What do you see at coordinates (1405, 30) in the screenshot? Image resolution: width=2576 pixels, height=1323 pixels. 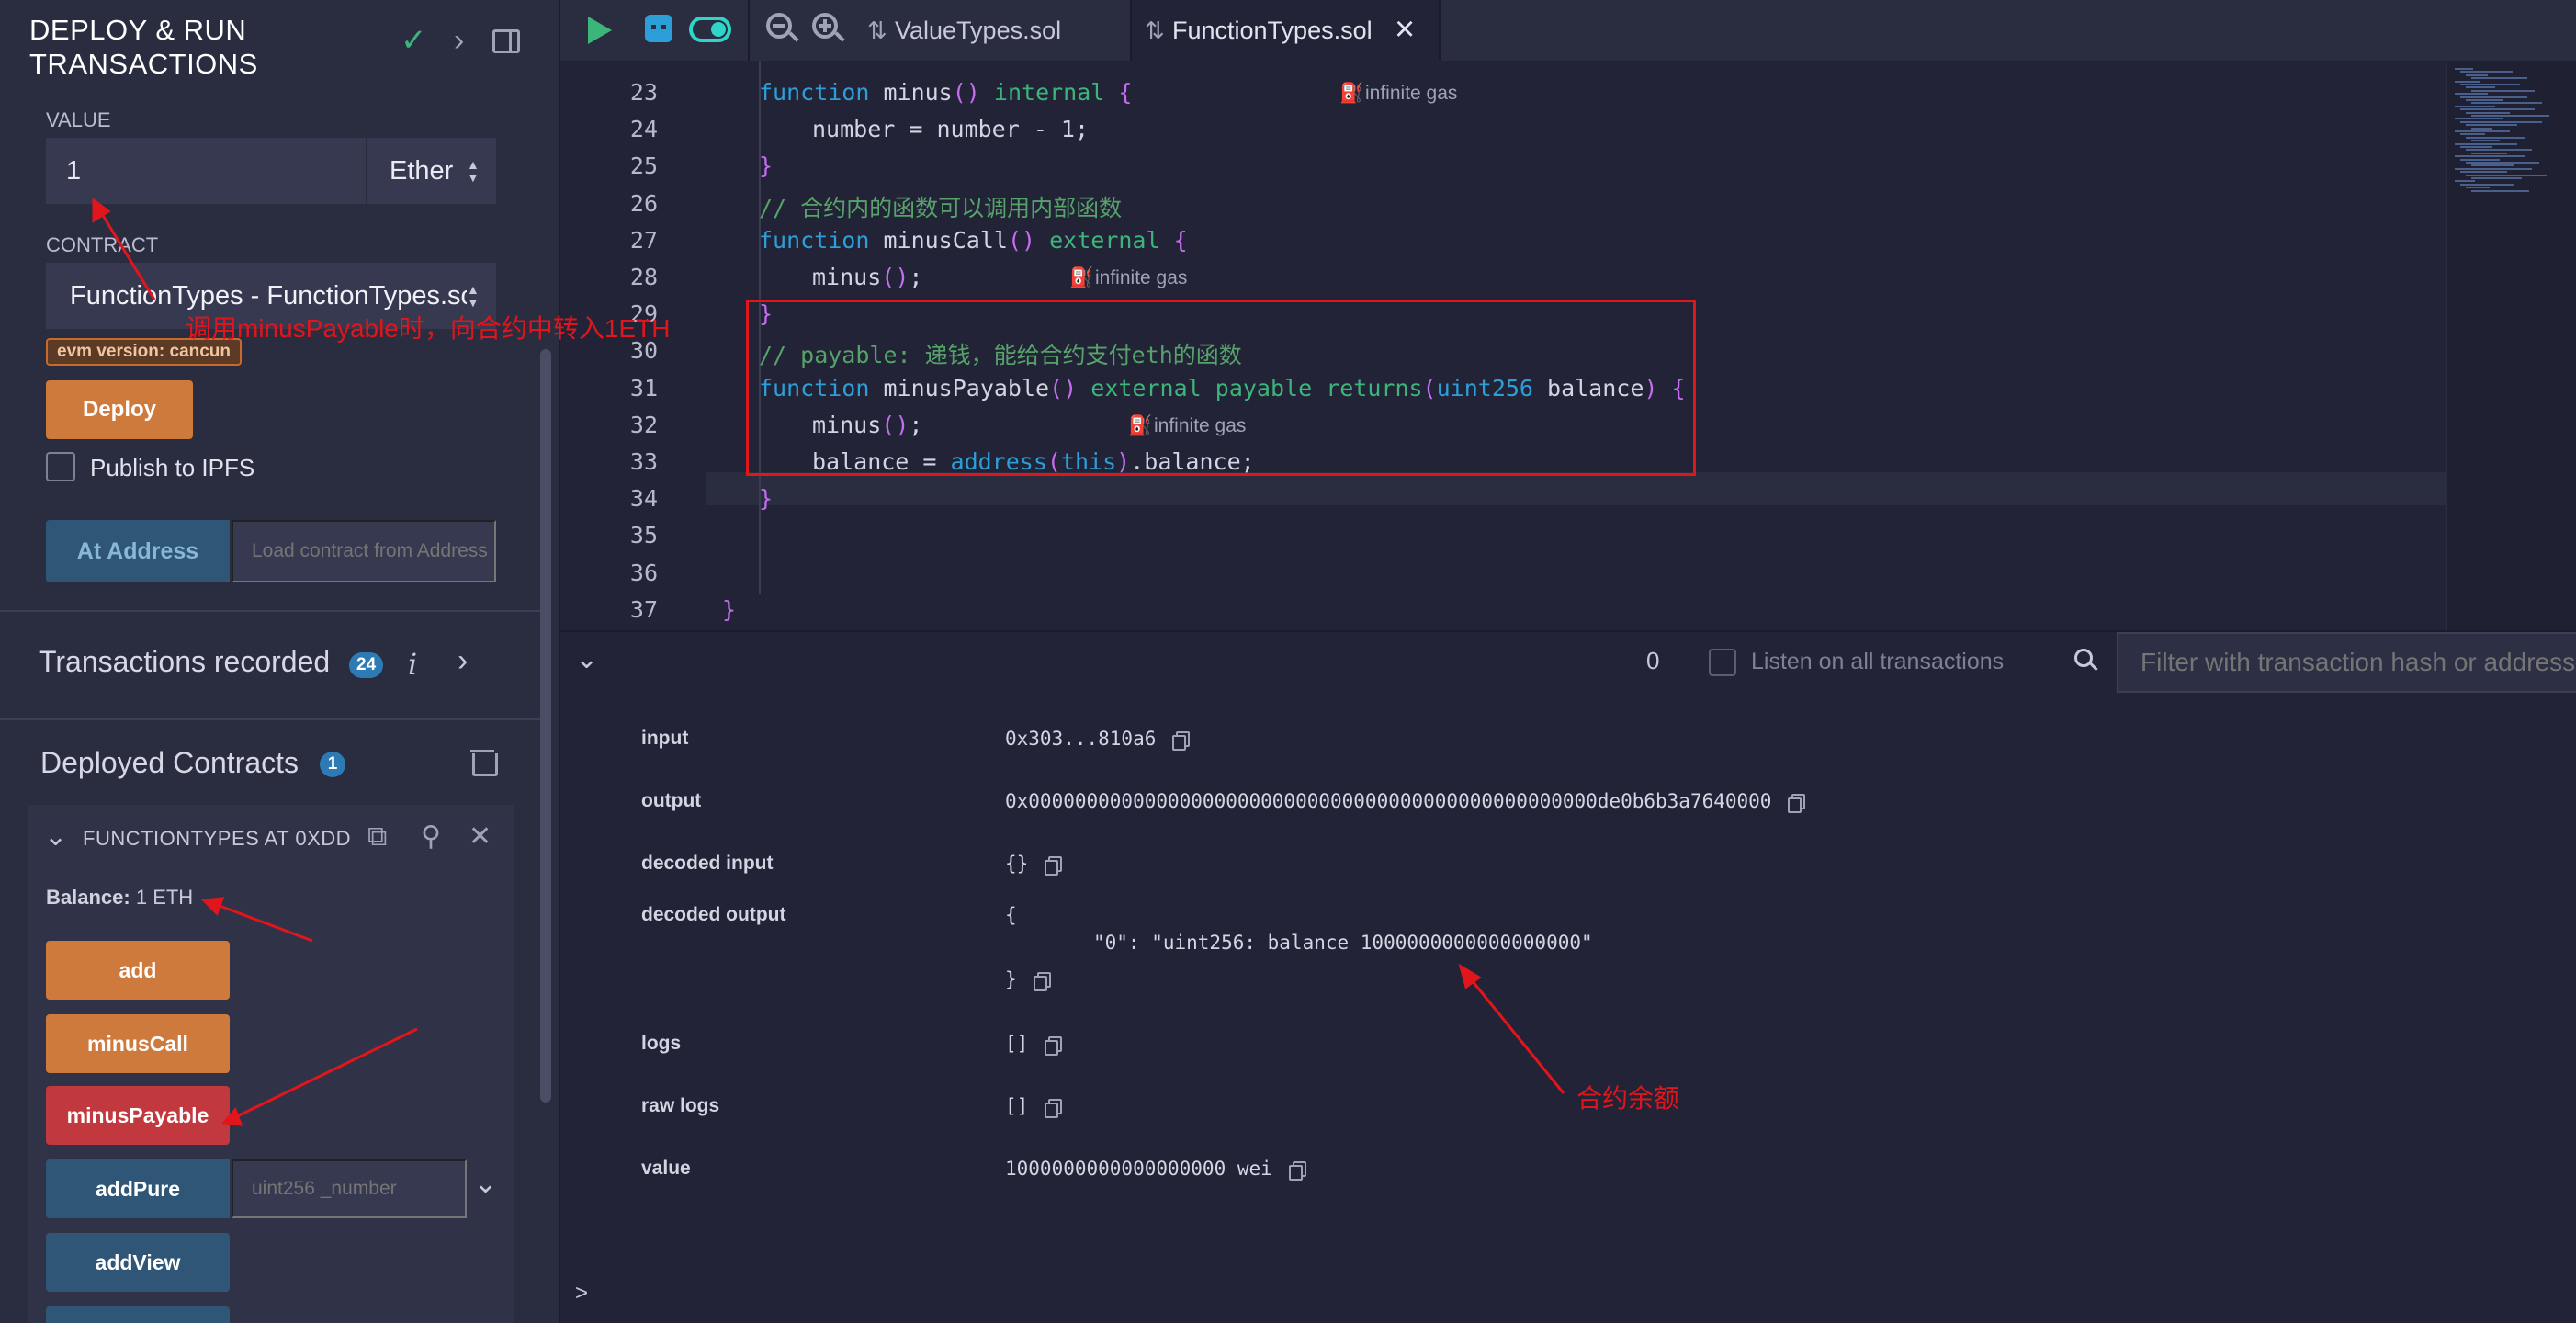 I see `close-tab-icon: ×` at bounding box center [1405, 30].